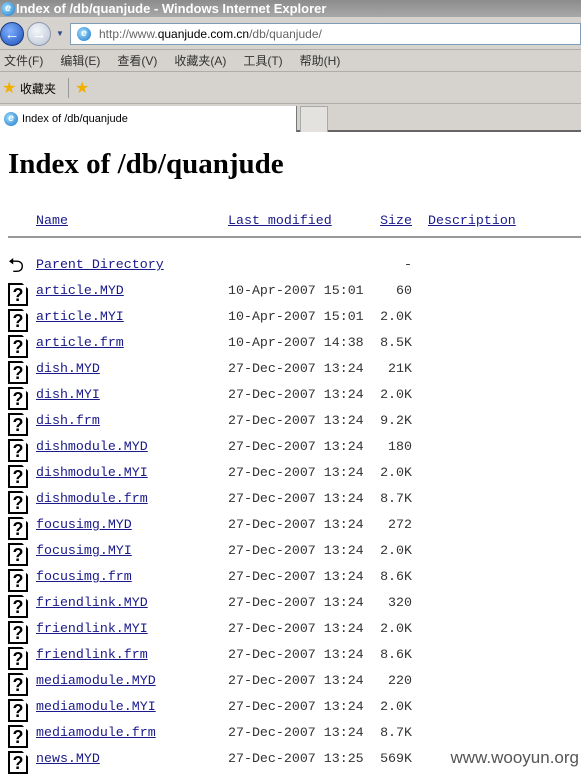 The width and height of the screenshot is (581, 774). What do you see at coordinates (290, 314) in the screenshot?
I see `file-row: ? article.MYI 10-Apr-2007 15:01 2.0K` at bounding box center [290, 314].